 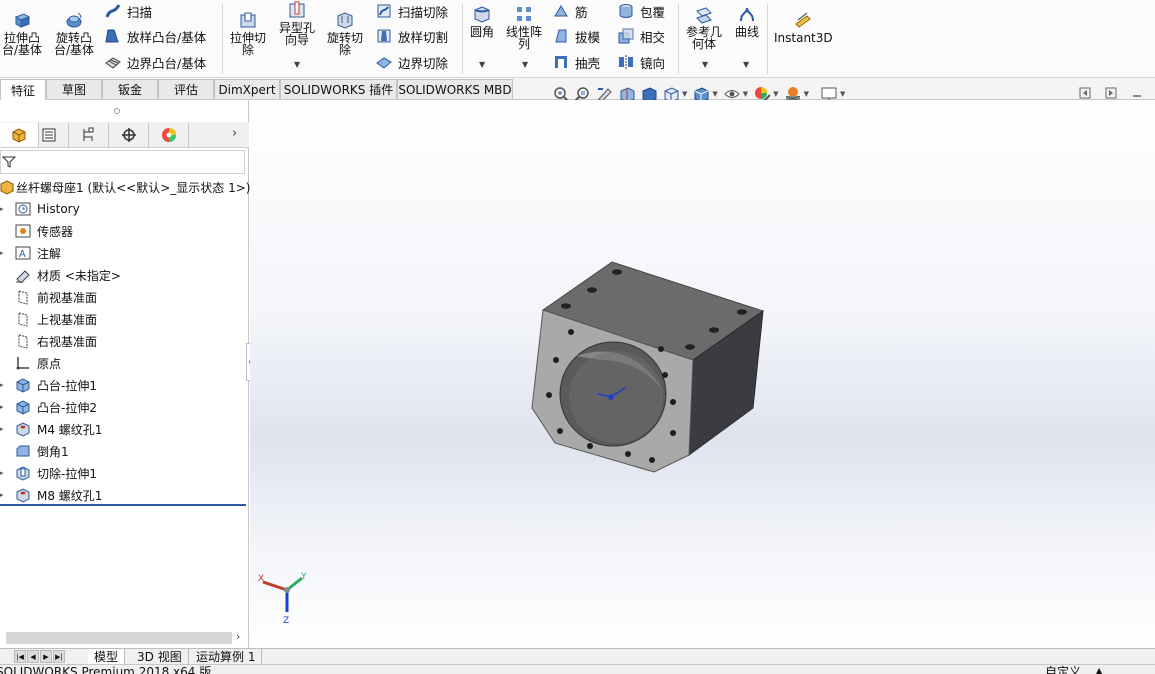 What do you see at coordinates (46, 656) in the screenshot?
I see `next-tab-icon: ▶` at bounding box center [46, 656].